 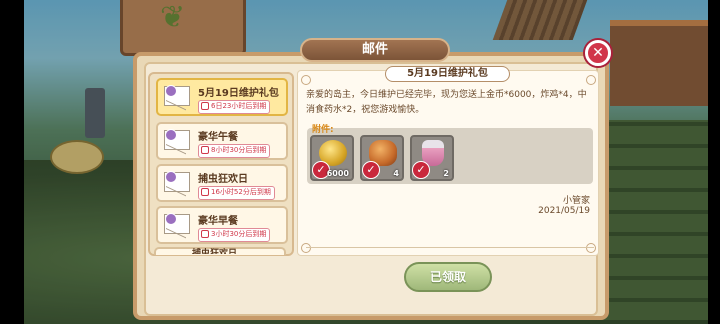 What do you see at coordinates (332, 158) in the screenshot?
I see `attachment-slot: ✓ 6000` at bounding box center [332, 158].